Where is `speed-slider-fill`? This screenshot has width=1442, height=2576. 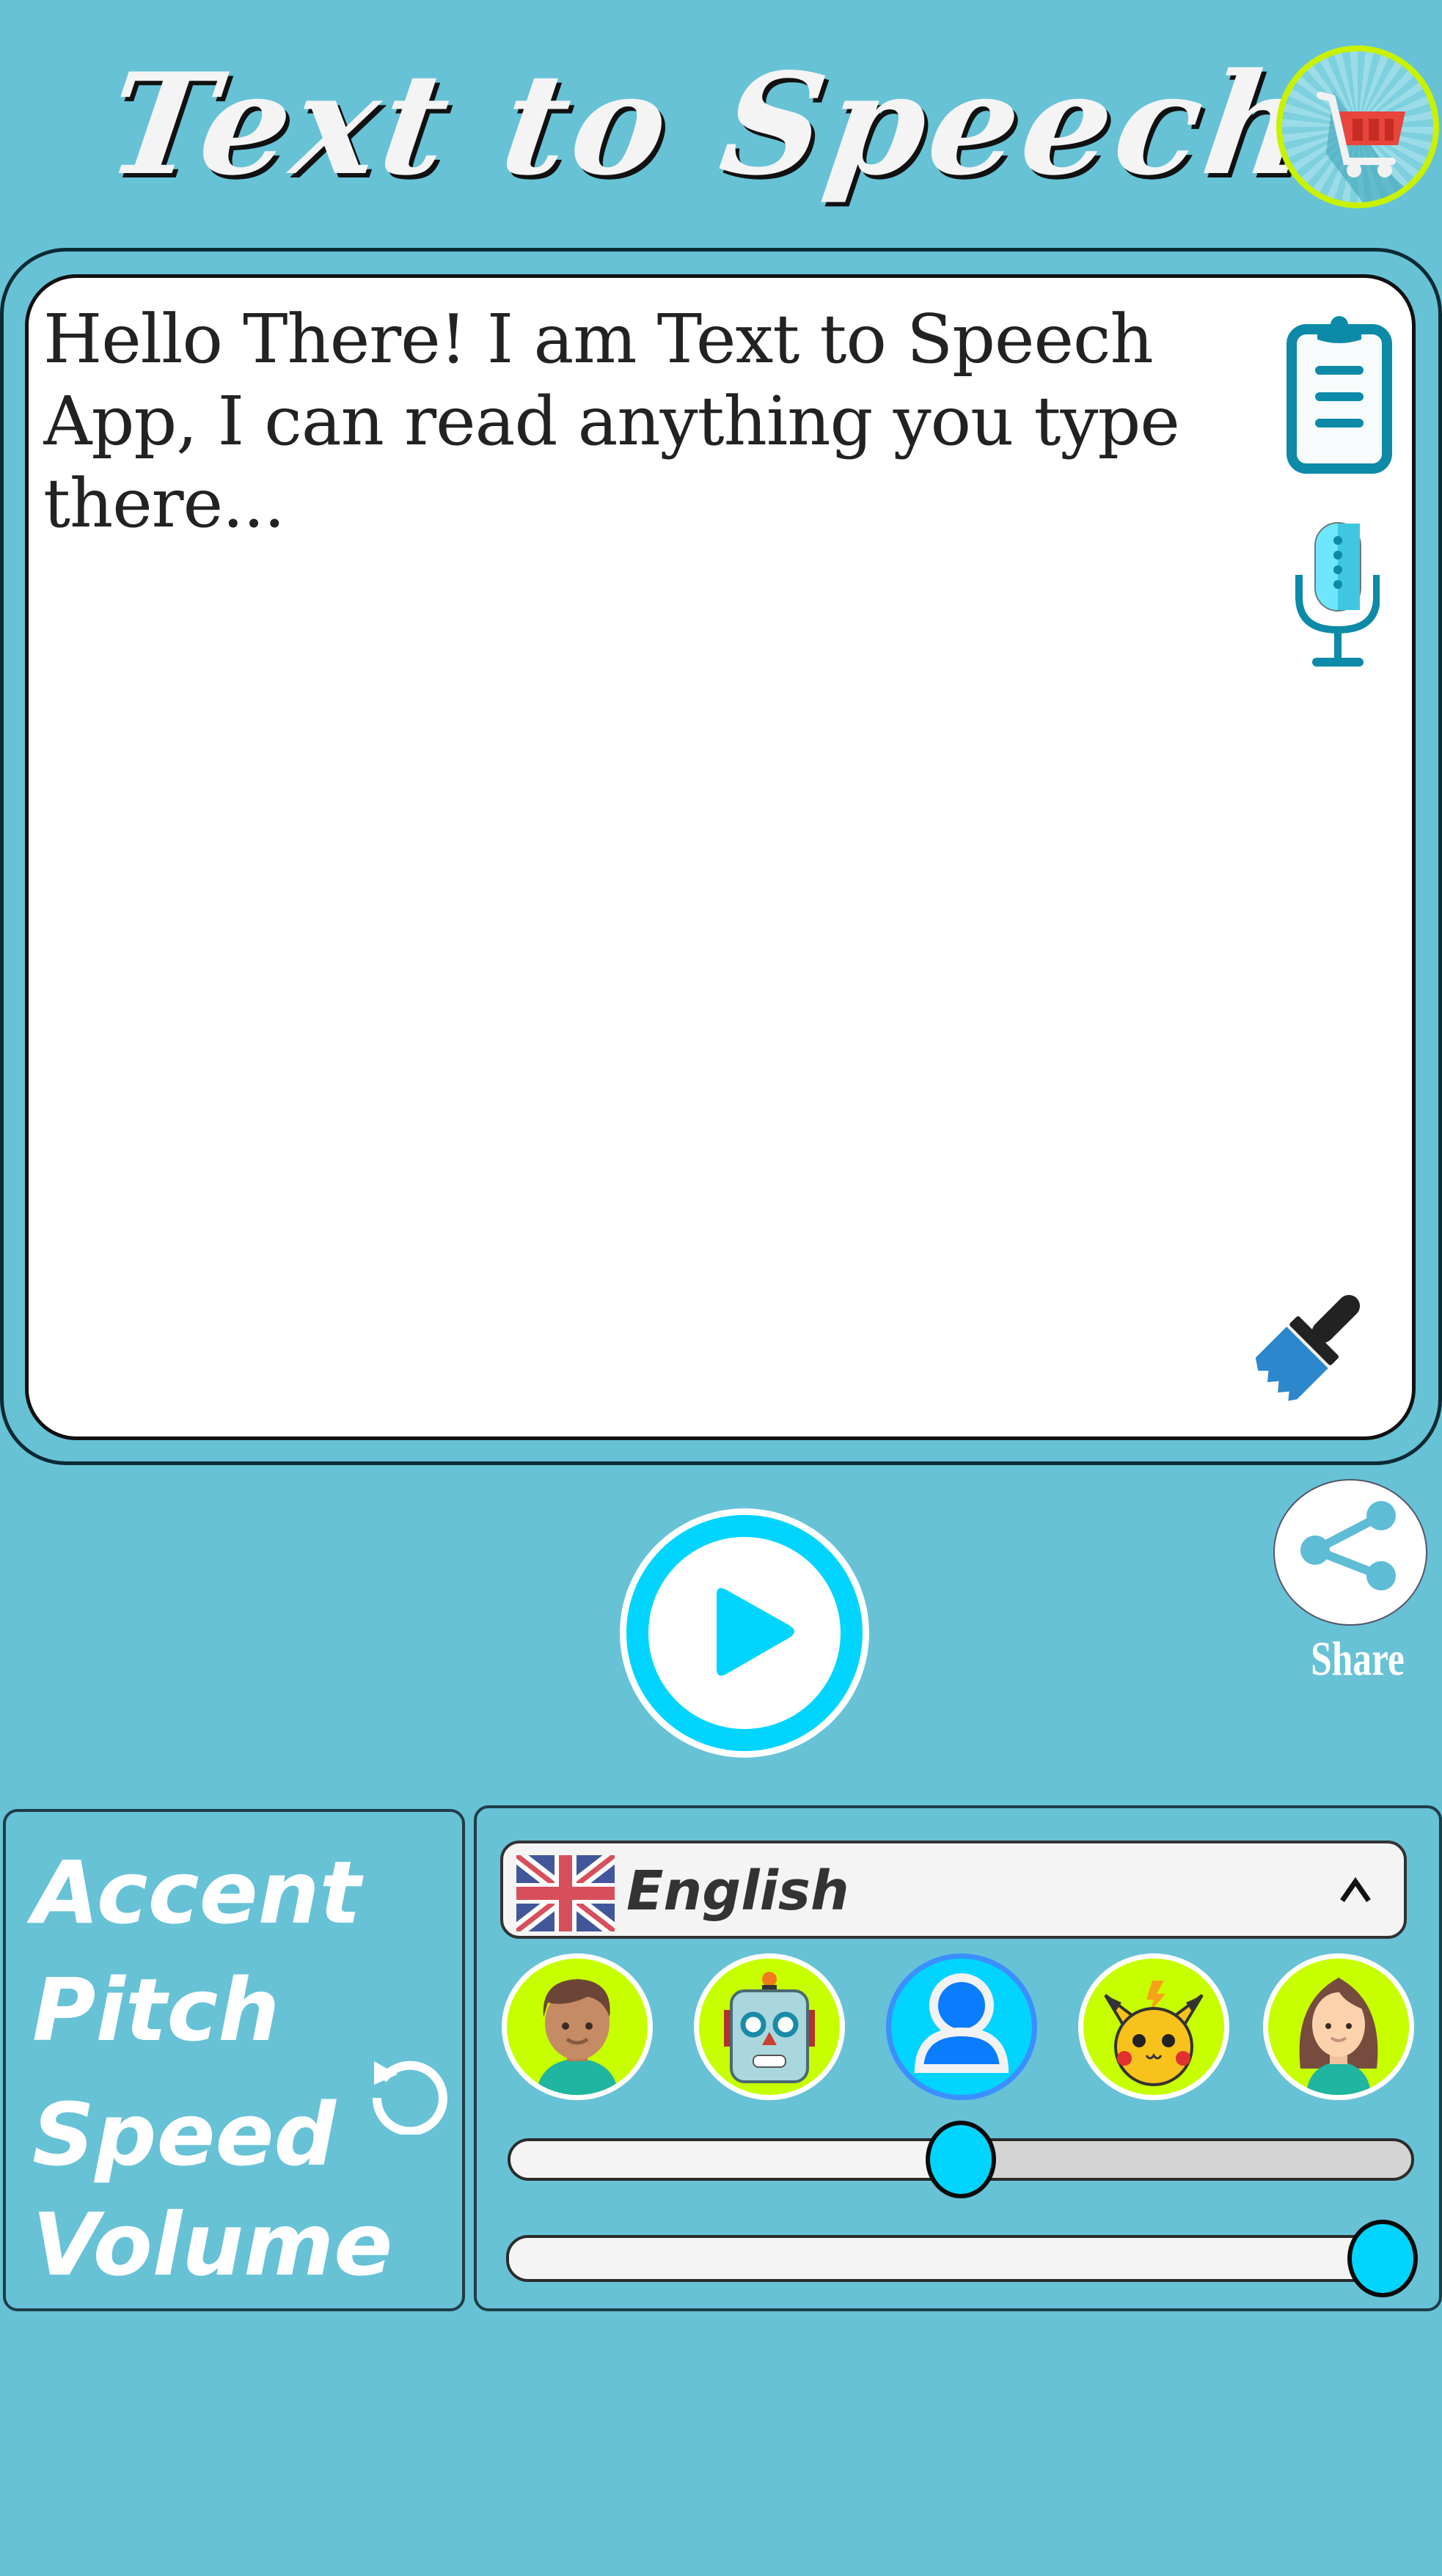 speed-slider-fill is located at coordinates (735, 2160).